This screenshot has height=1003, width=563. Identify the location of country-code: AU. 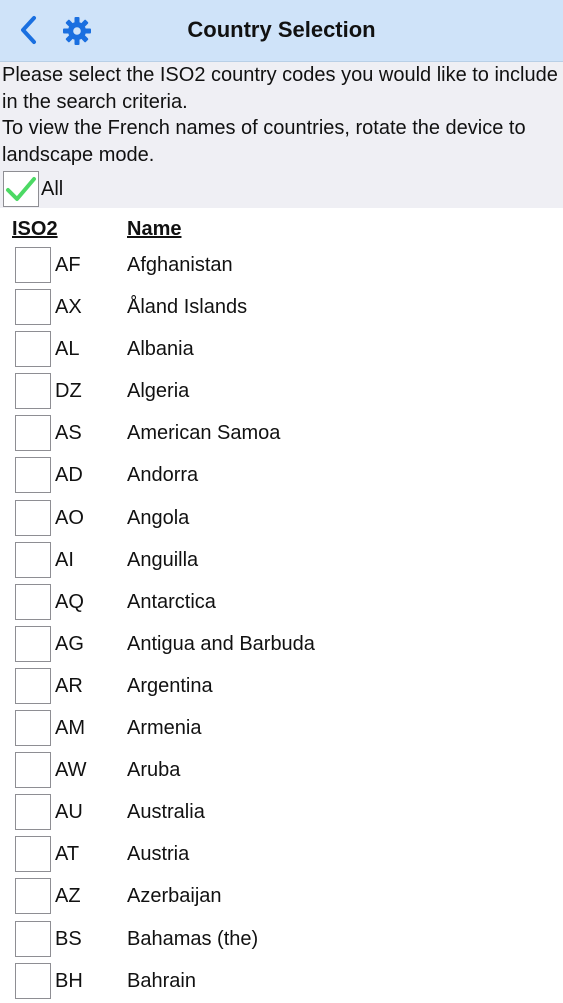
(69, 812).